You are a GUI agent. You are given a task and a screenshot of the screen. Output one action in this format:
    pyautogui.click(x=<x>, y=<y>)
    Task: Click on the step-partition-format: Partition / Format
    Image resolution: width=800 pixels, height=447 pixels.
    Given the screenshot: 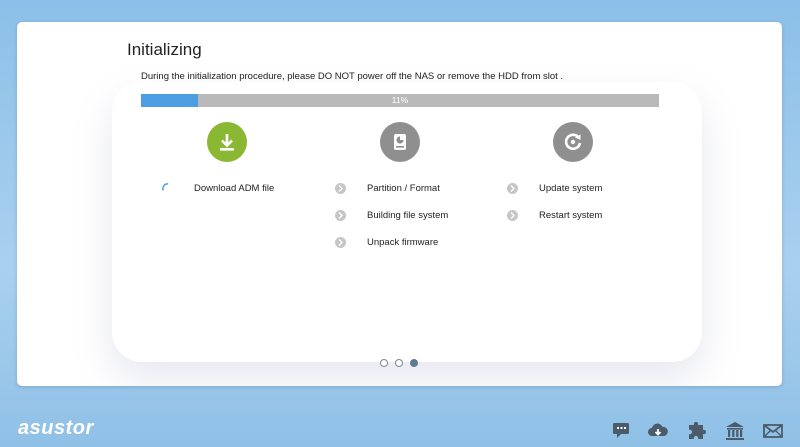 What is the action you would take?
    pyautogui.click(x=387, y=188)
    